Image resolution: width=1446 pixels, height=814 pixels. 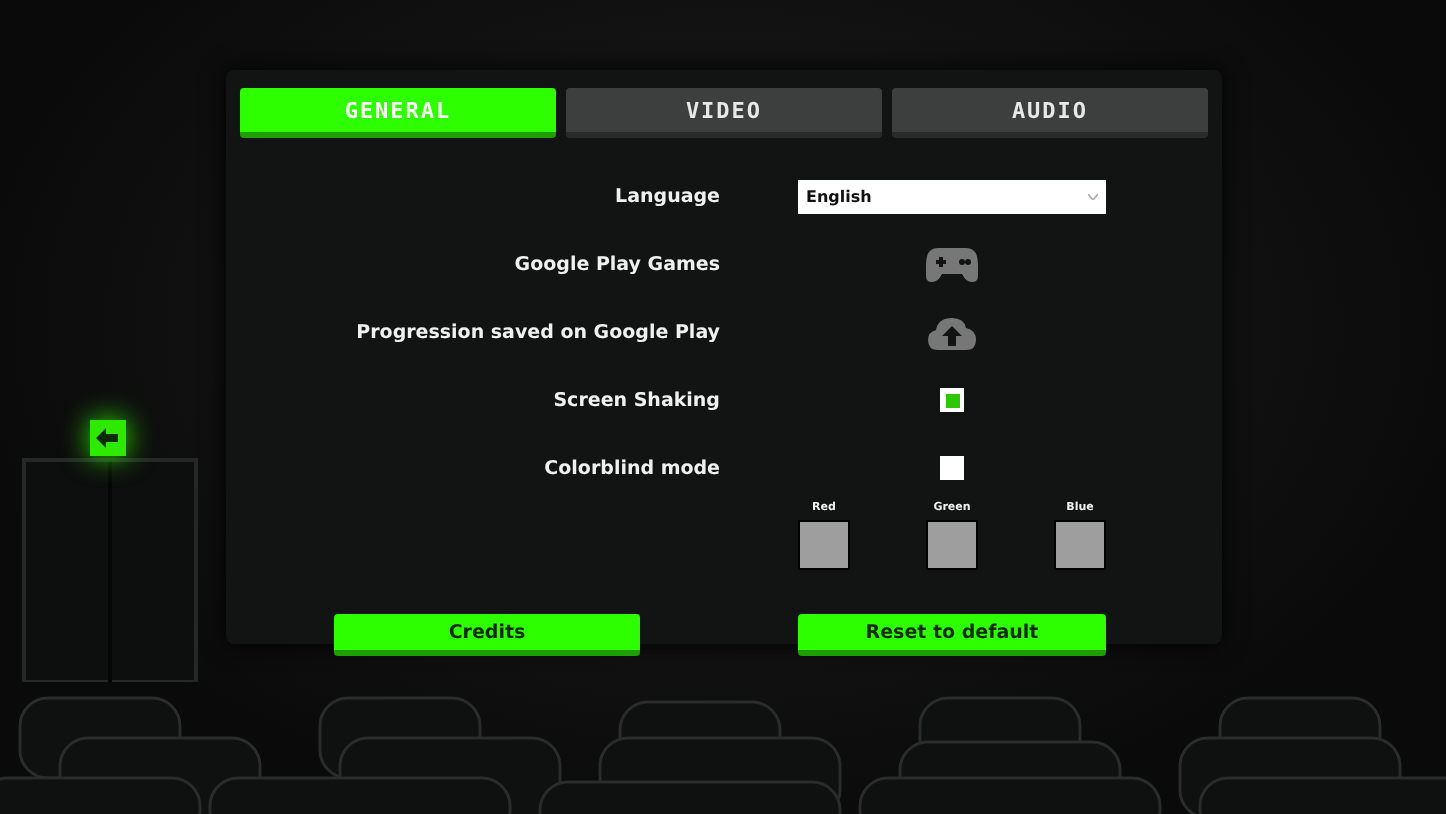 I want to click on tab: VIDEO, so click(x=724, y=113).